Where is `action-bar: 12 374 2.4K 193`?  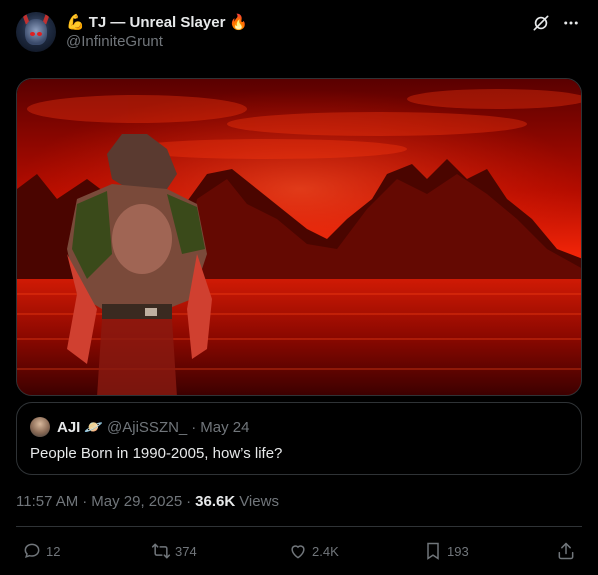 action-bar: 12 374 2.4K 193 is located at coordinates (299, 551).